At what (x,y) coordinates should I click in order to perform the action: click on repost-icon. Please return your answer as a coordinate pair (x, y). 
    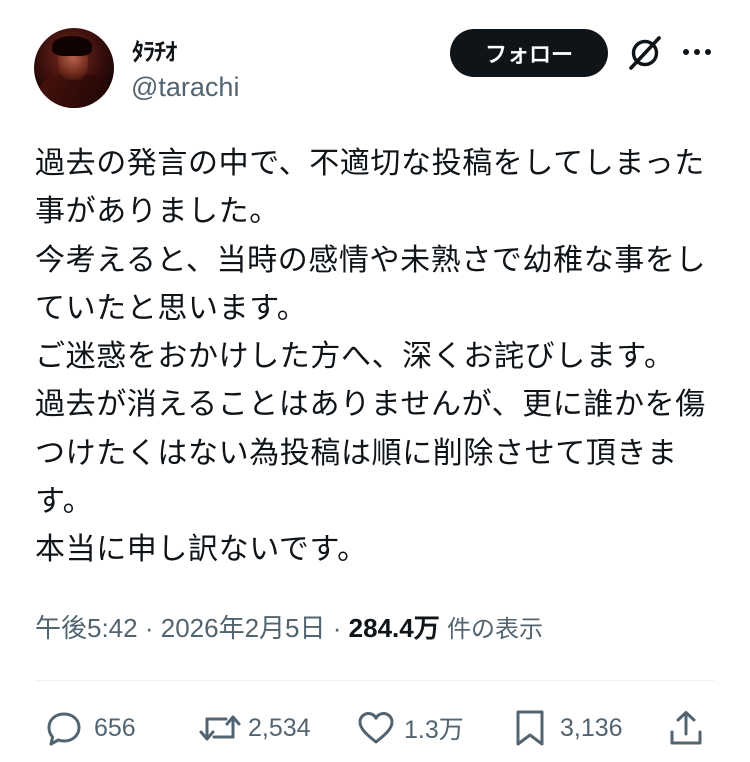
    Looking at the image, I should click on (220, 728).